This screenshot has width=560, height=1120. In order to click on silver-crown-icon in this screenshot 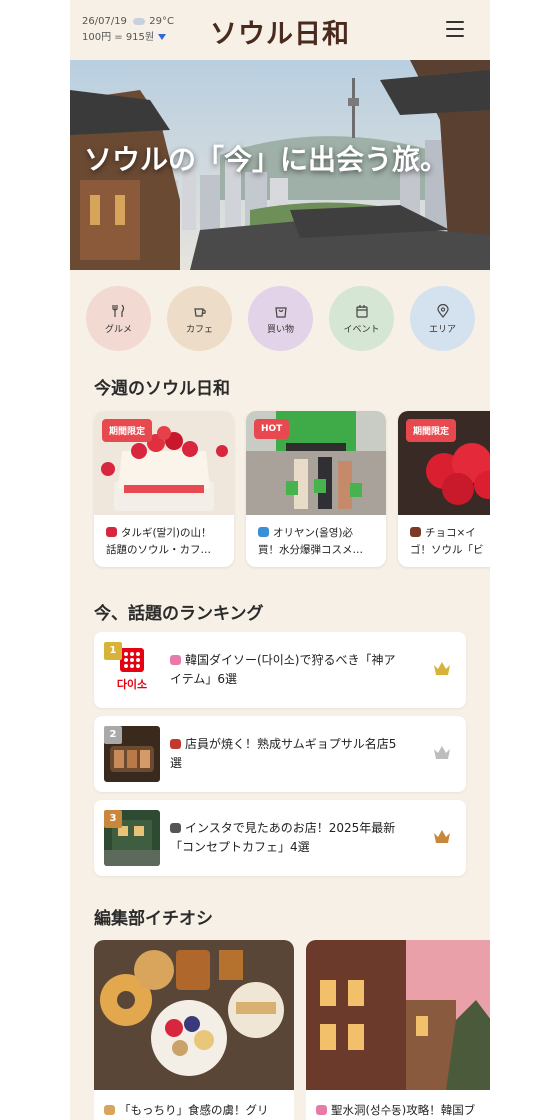, I will do `click(442, 752)`.